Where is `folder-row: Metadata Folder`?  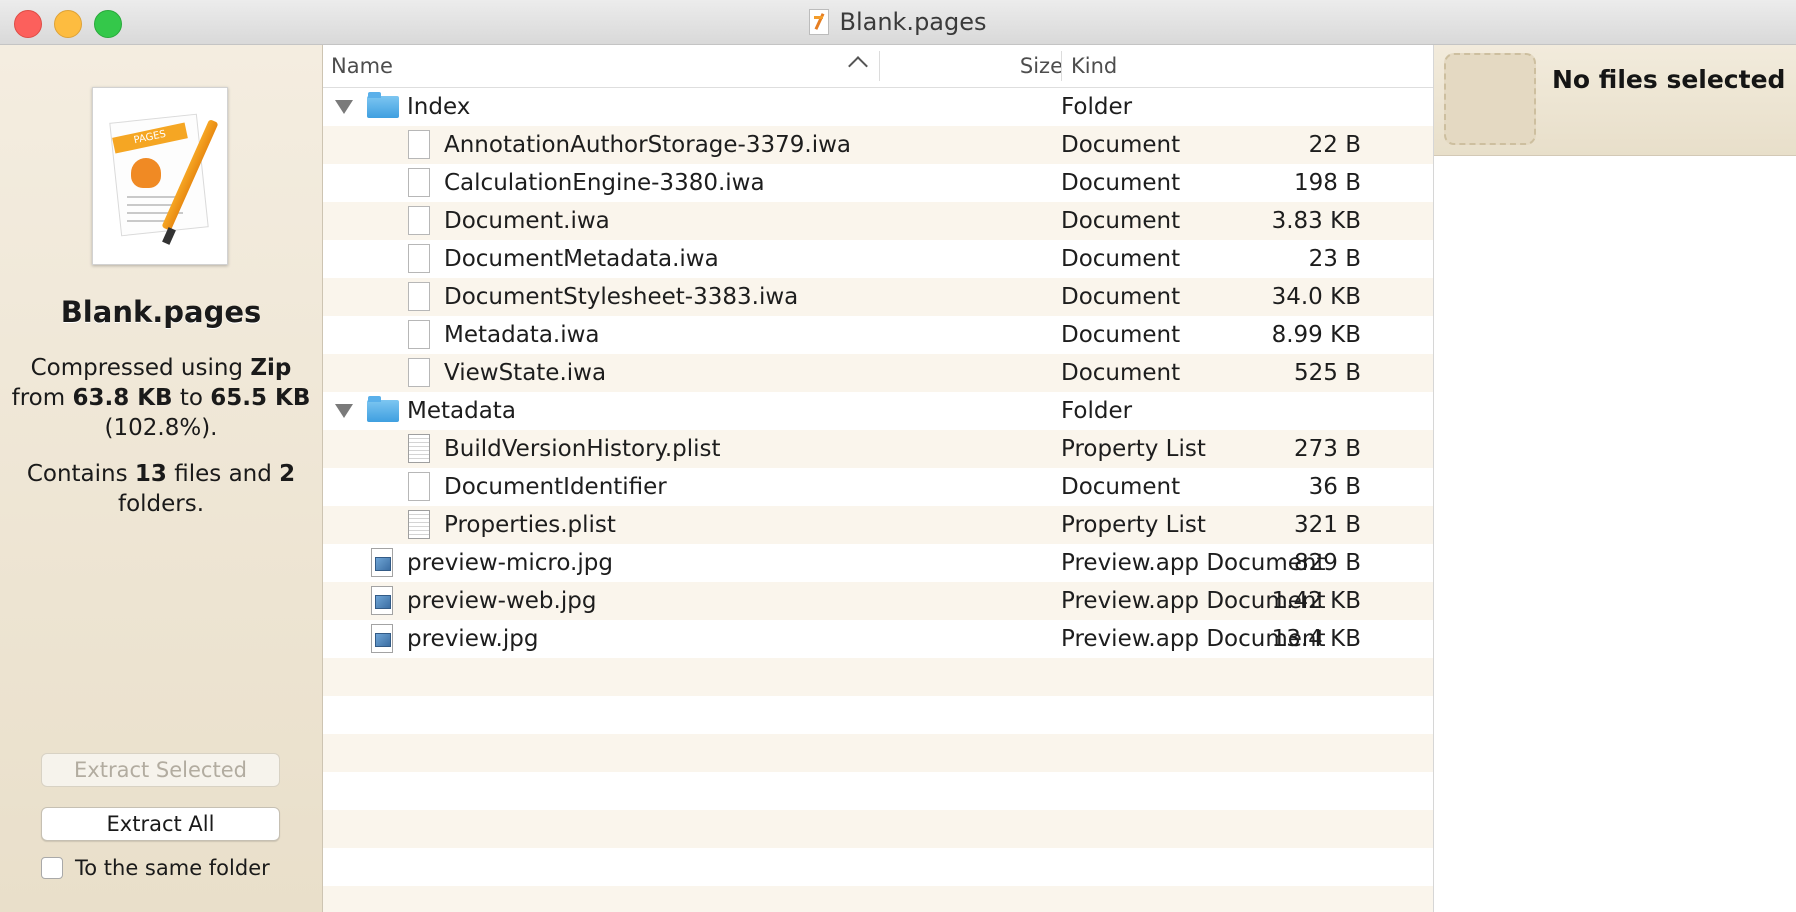
folder-row: Metadata Folder is located at coordinates (878, 411).